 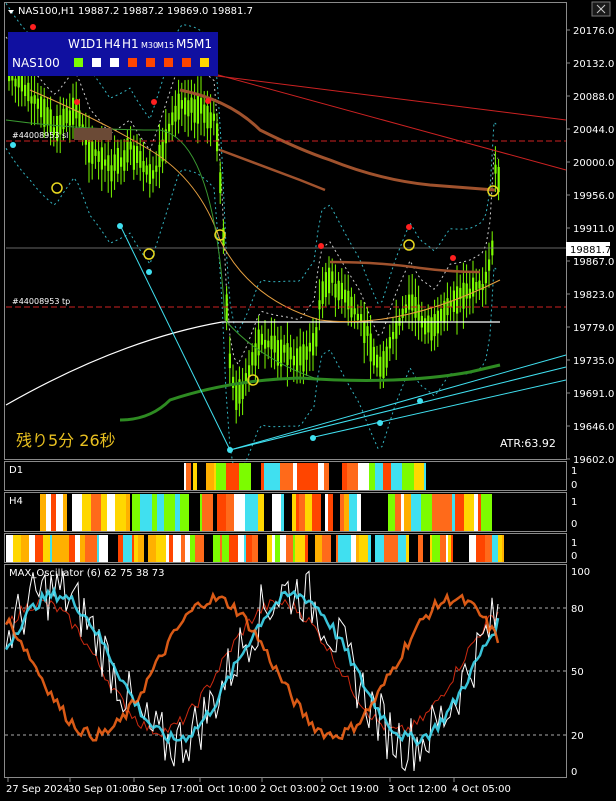 What do you see at coordinates (78, 44) in the screenshot?
I see `timeframe-w1: W1` at bounding box center [78, 44].